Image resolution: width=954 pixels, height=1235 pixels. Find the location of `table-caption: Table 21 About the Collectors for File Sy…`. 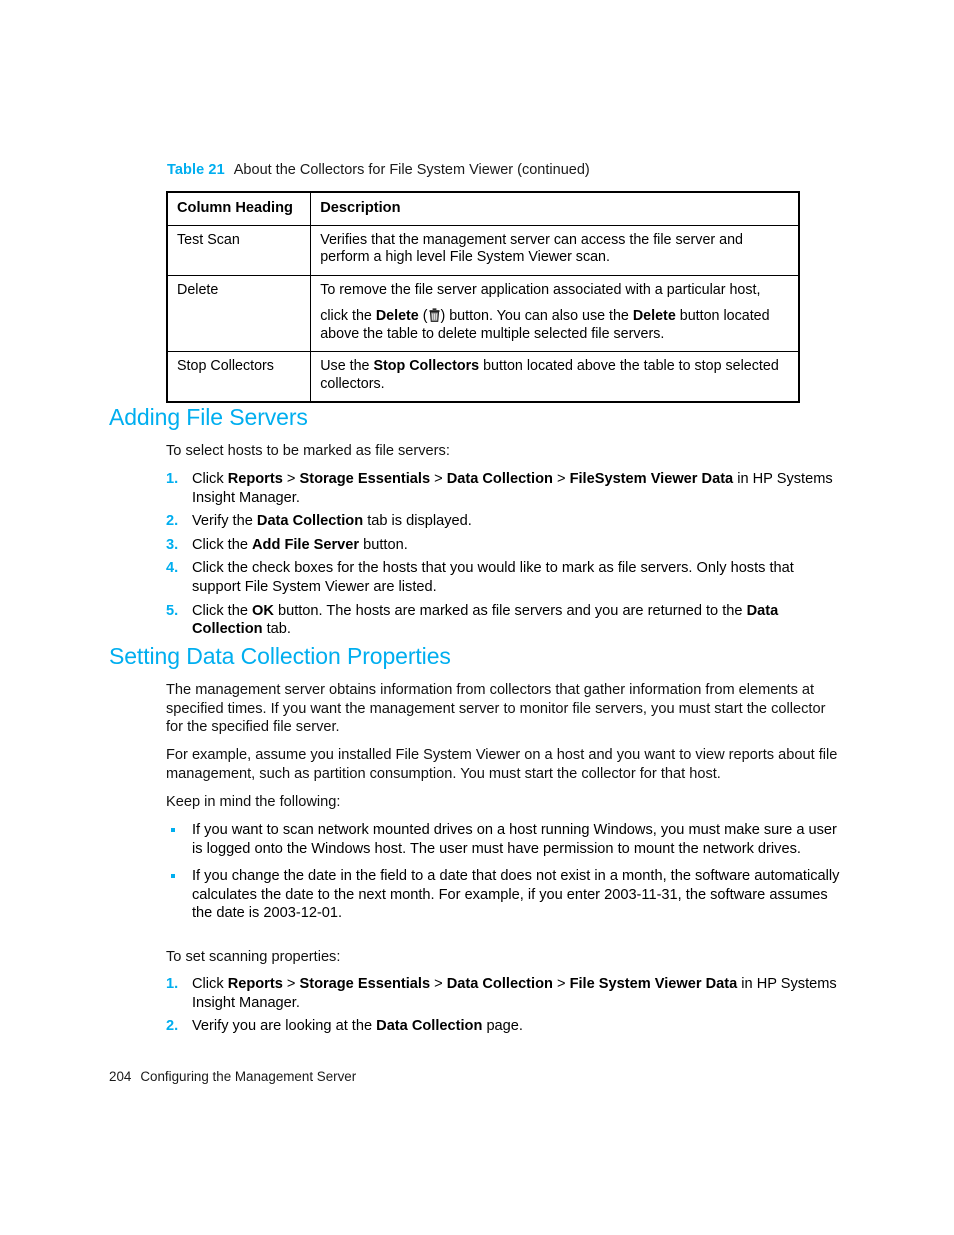

table-caption: Table 21 About the Collectors for File Sy… is located at coordinates (378, 170).